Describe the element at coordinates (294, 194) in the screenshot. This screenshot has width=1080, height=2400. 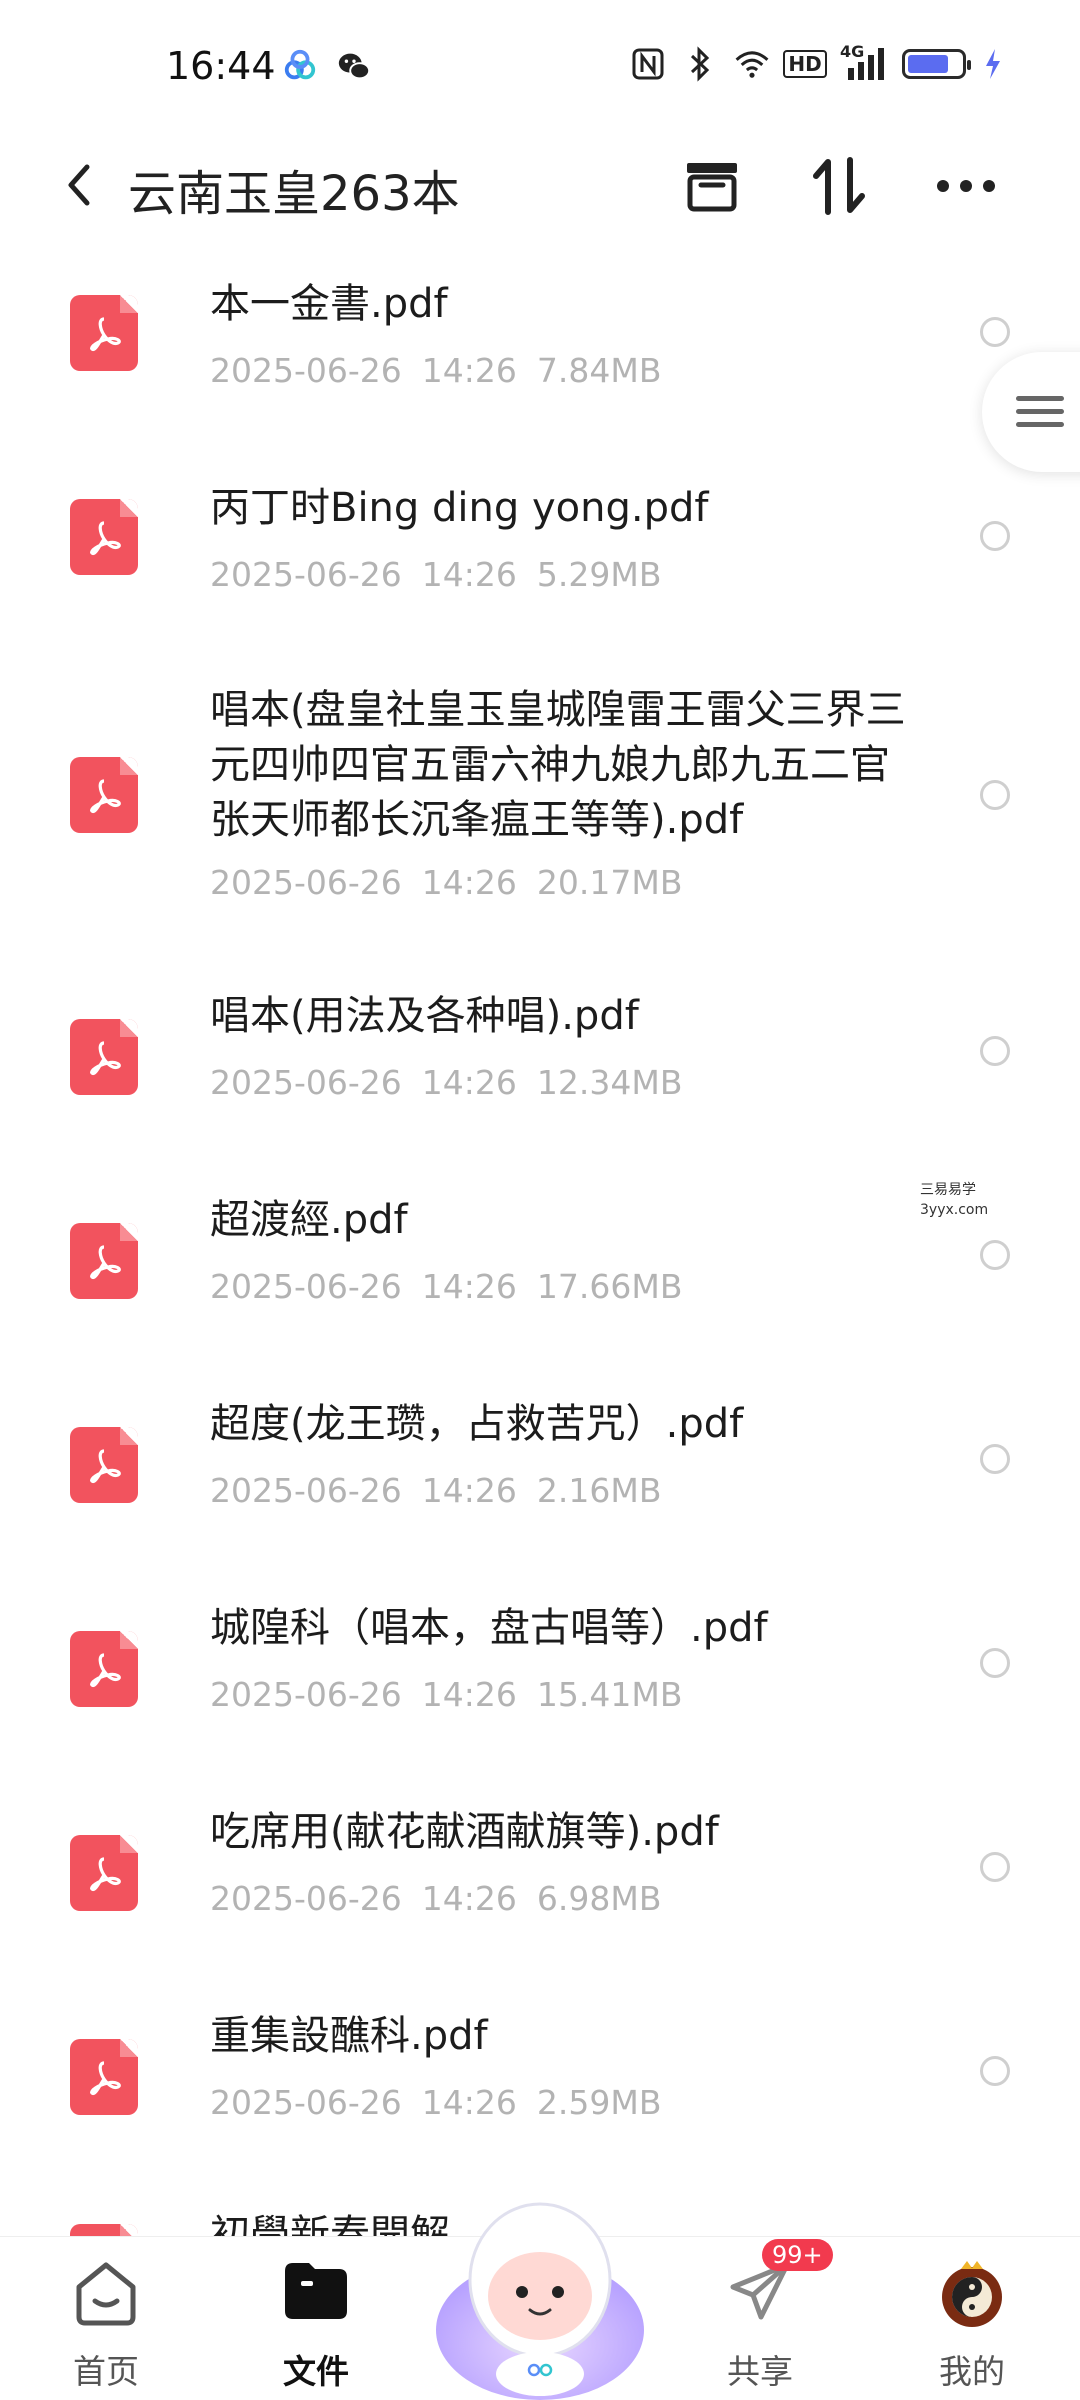
I see `page-title: 云南玉皇263本` at that location.